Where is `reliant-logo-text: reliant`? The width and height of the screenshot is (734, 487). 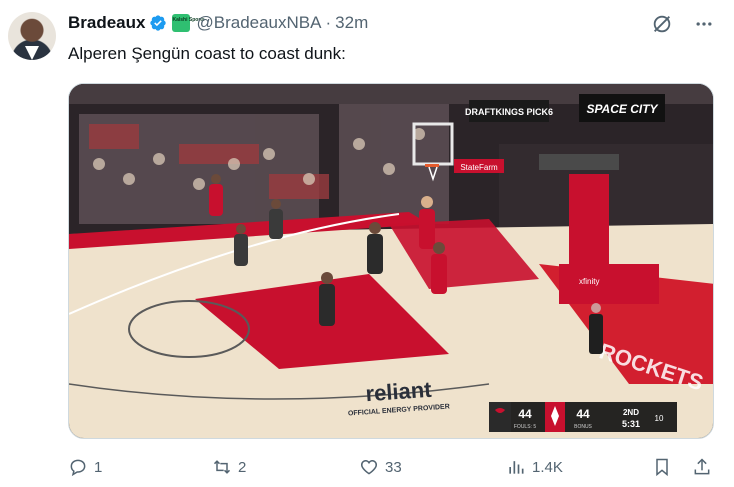 reliant-logo-text: reliant is located at coordinates (399, 392).